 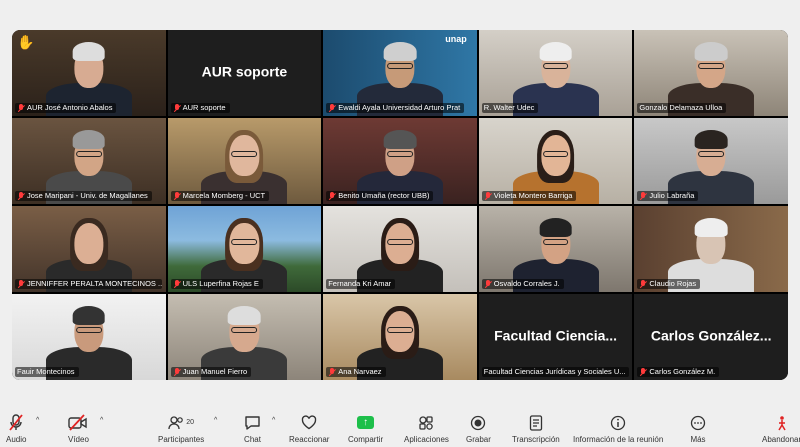 I want to click on participant-name: Gonzalo Delamaza Ulloa, so click(x=681, y=107).